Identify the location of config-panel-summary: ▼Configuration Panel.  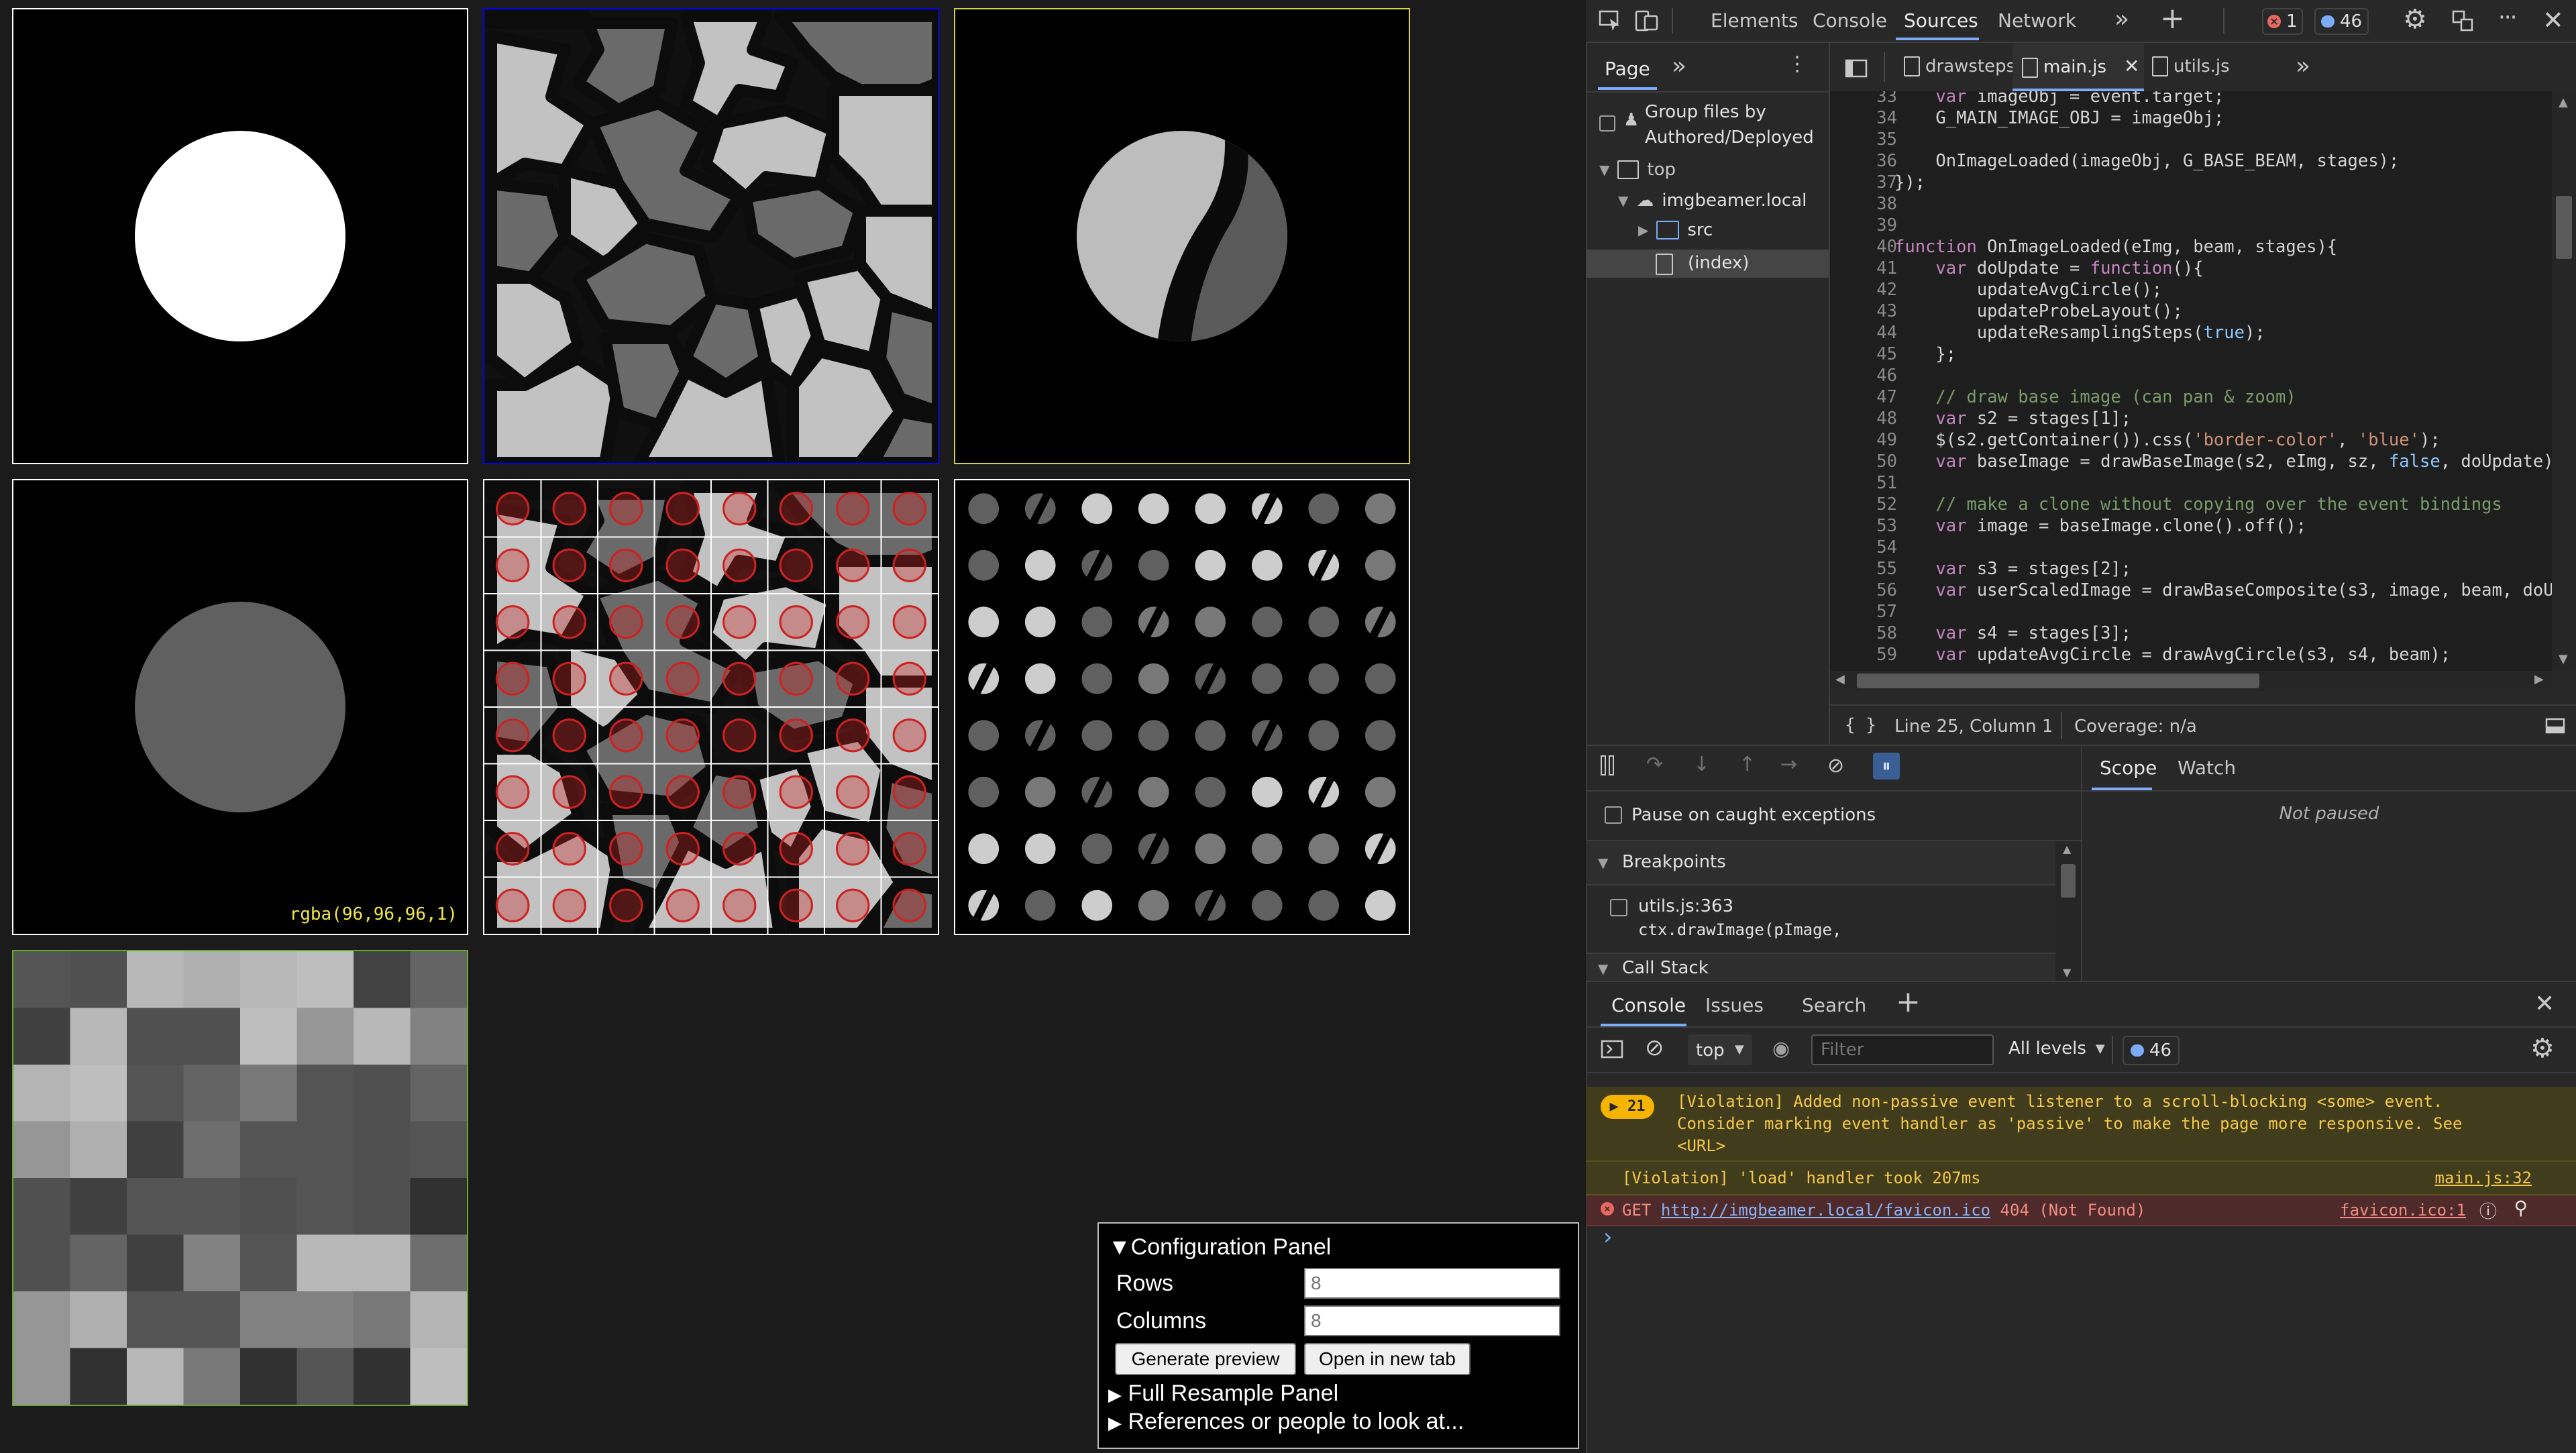
(1219, 1247).